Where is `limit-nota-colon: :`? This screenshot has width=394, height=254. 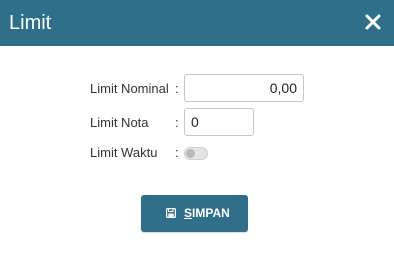 limit-nota-colon: : is located at coordinates (177, 122).